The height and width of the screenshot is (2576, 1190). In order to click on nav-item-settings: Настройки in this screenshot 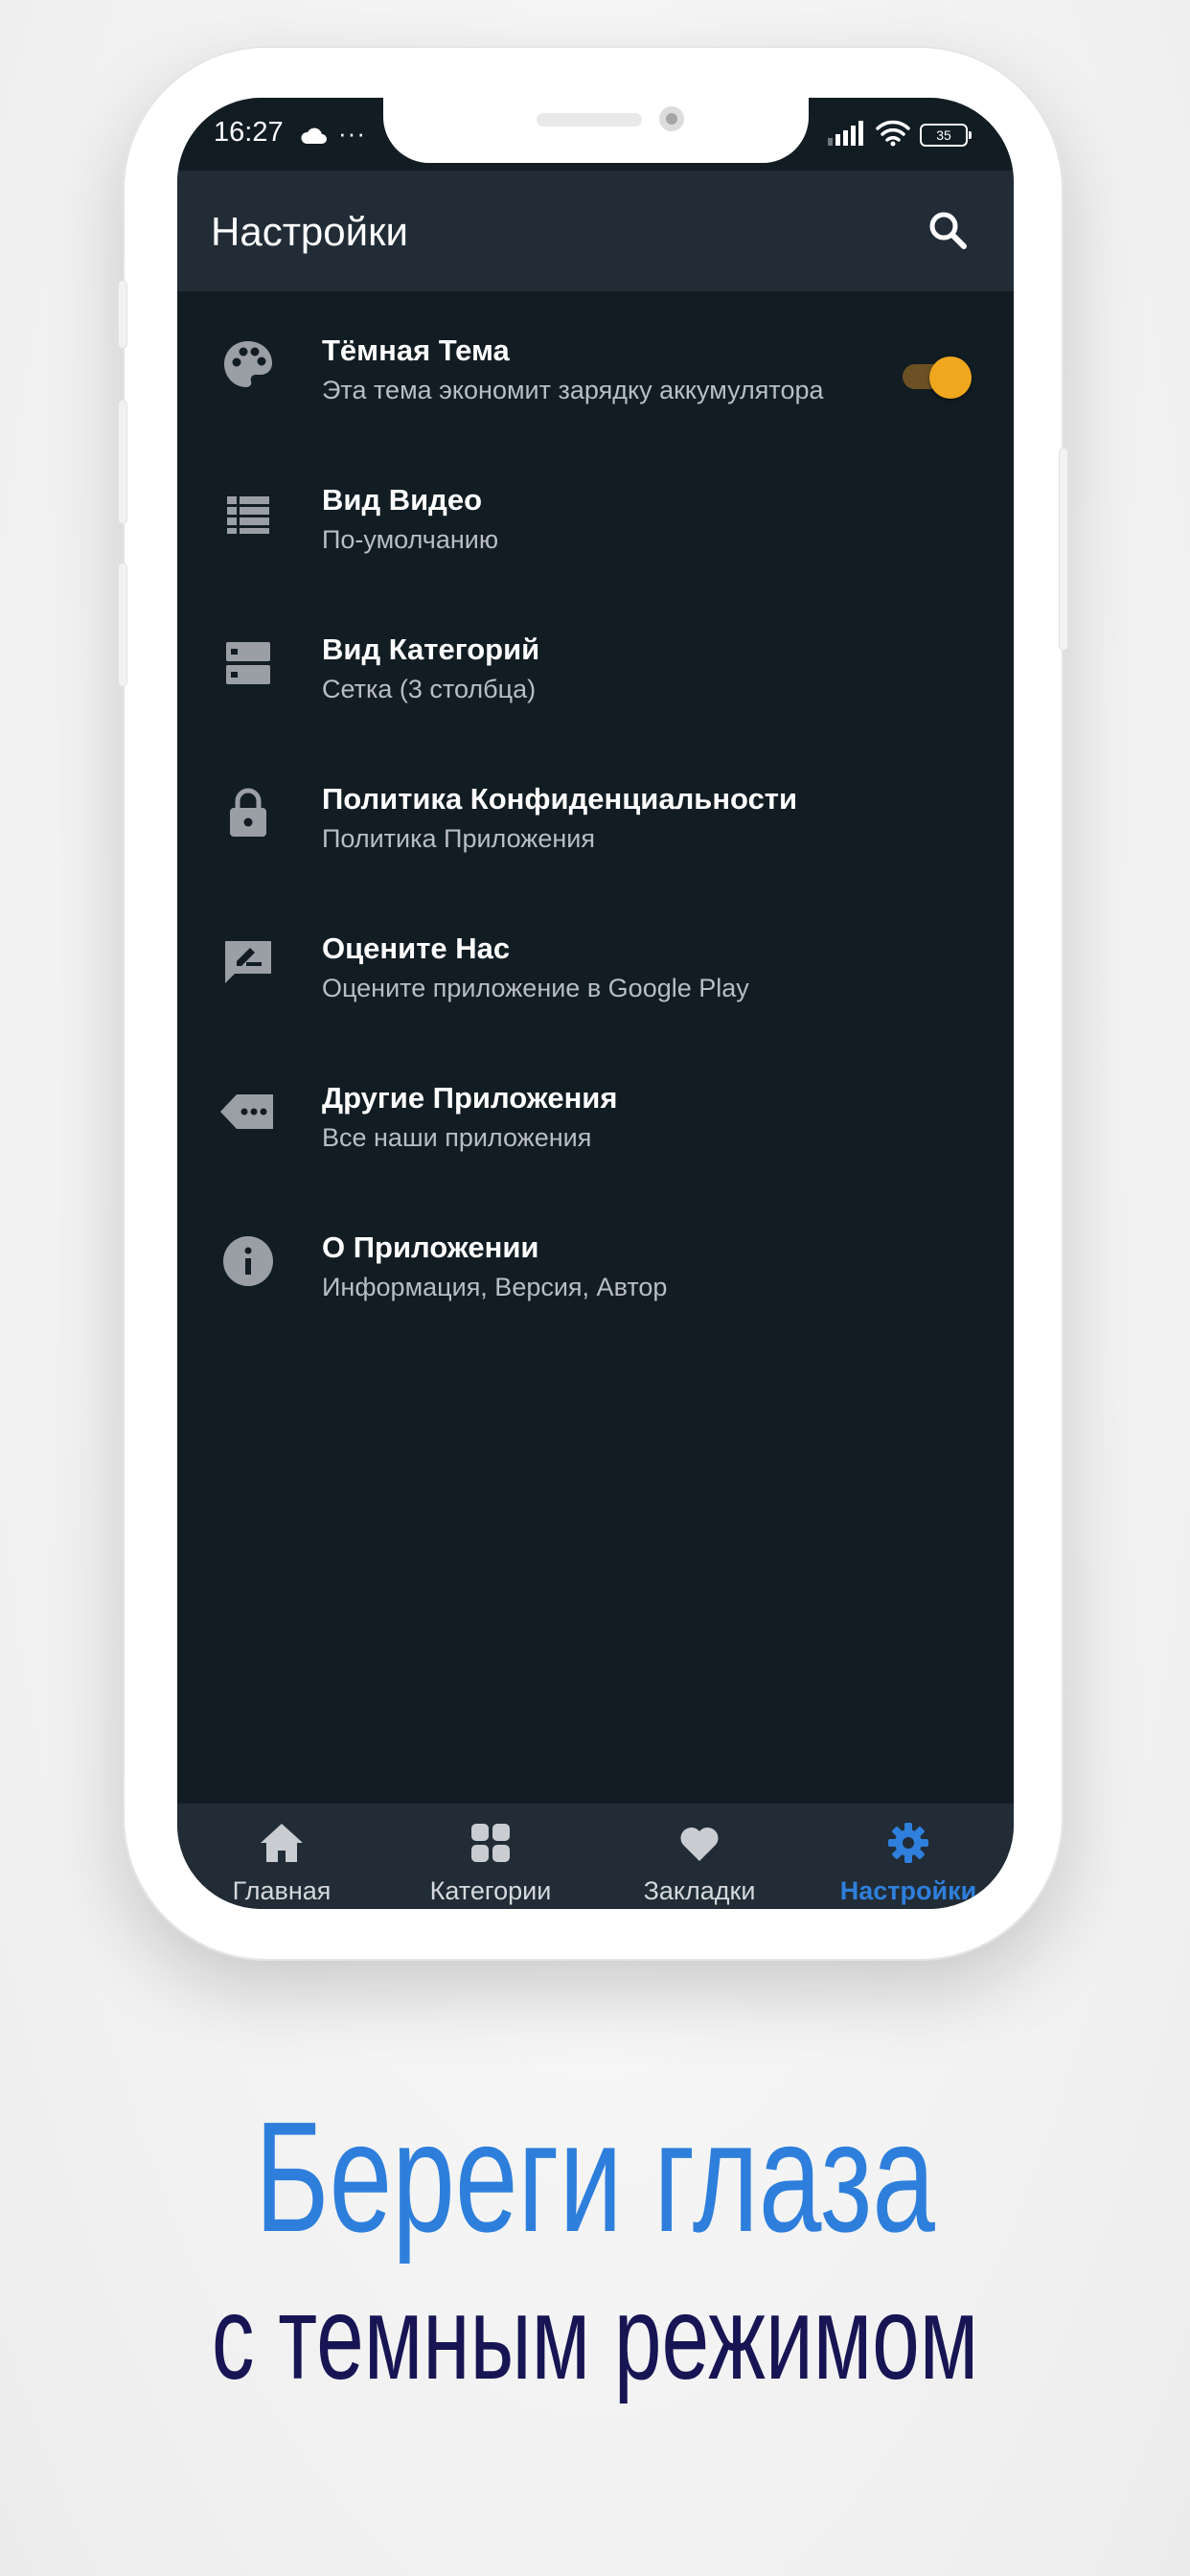, I will do `click(909, 1856)`.